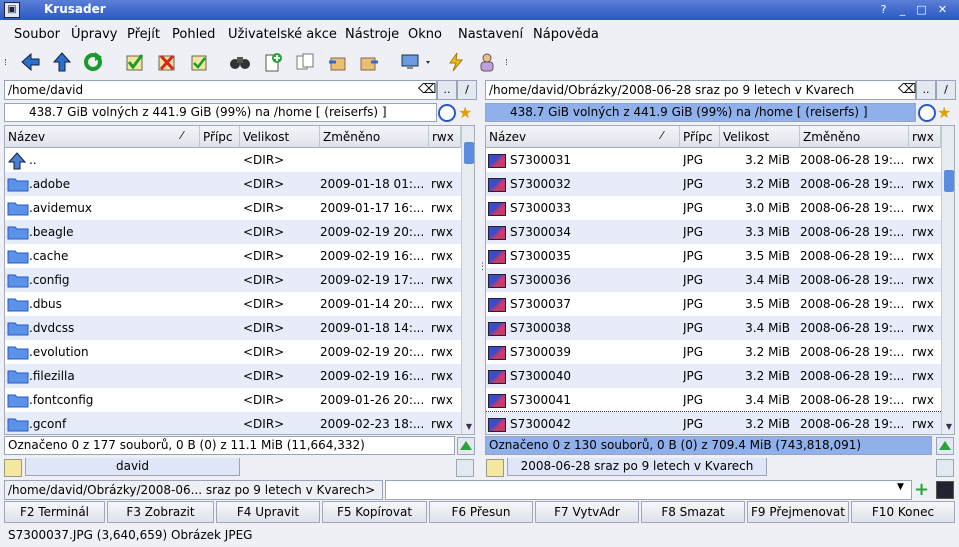  I want to click on folder-row: .beagle <DIR> 2009-02-19 20:... rwx, so click(239, 232).